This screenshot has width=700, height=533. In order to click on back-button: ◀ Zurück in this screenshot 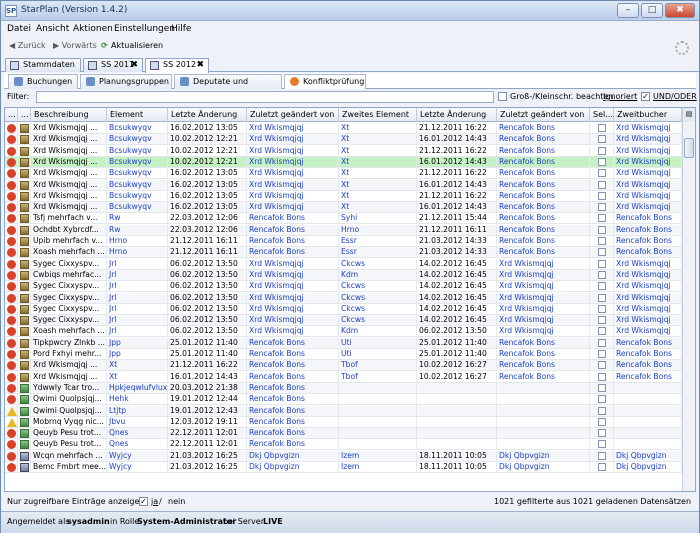, I will do `click(27, 45)`.